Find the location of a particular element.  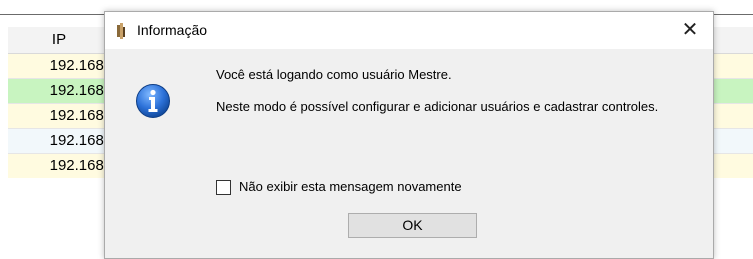

column-header-extra is located at coordinates (731, 40).